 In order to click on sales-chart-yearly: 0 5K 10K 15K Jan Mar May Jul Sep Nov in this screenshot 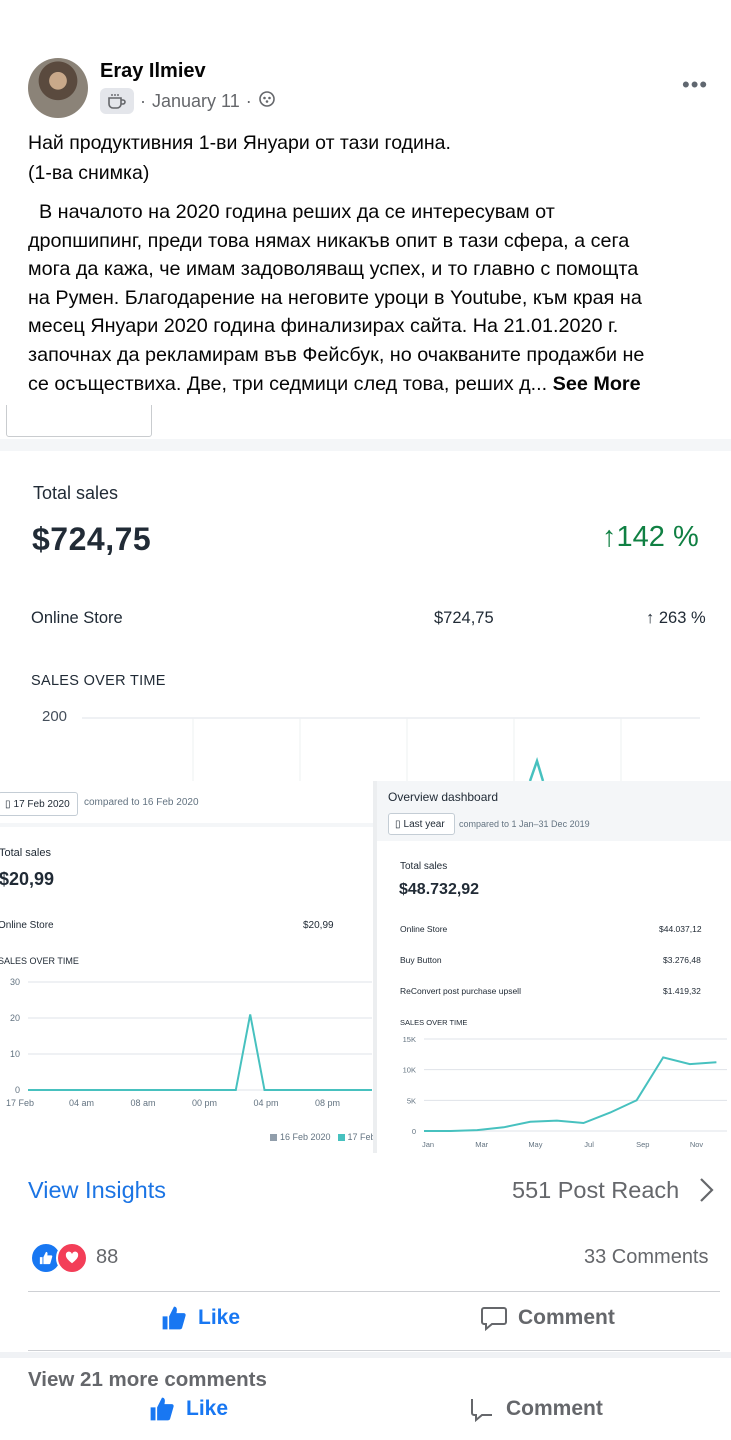, I will do `click(565, 1092)`.